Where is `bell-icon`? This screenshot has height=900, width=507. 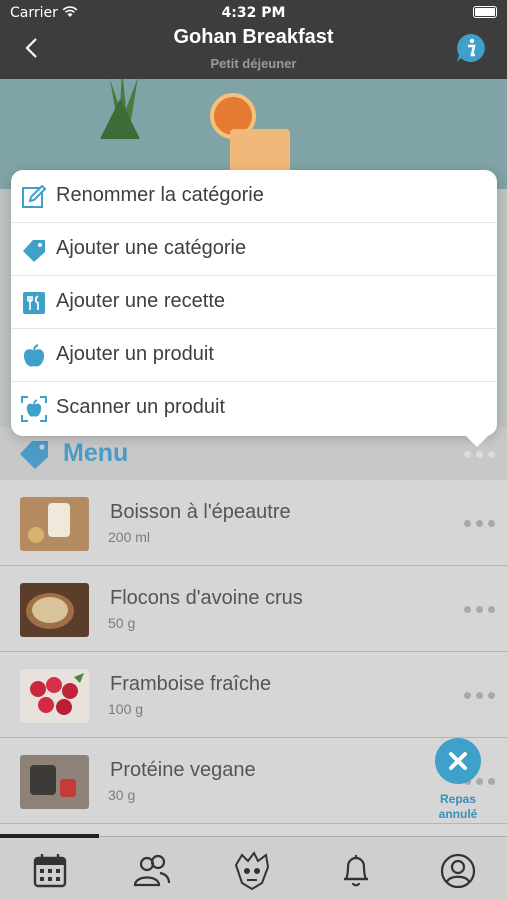 bell-icon is located at coordinates (356, 871).